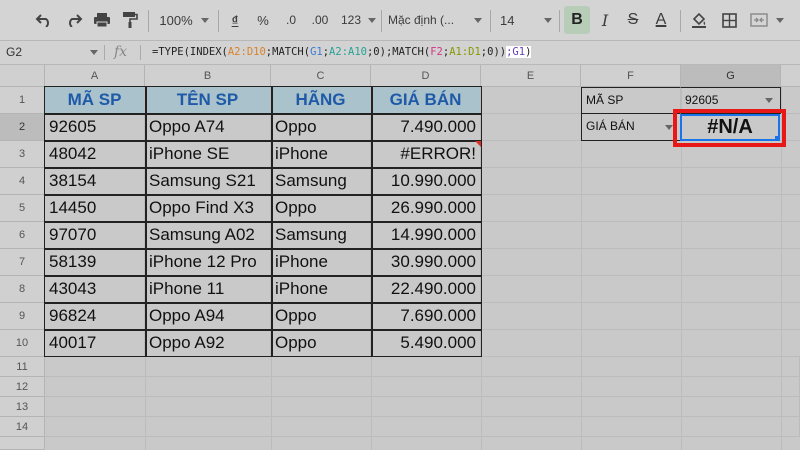 The height and width of the screenshot is (450, 800). I want to click on table-cell: Samsung A02, so click(208, 235).